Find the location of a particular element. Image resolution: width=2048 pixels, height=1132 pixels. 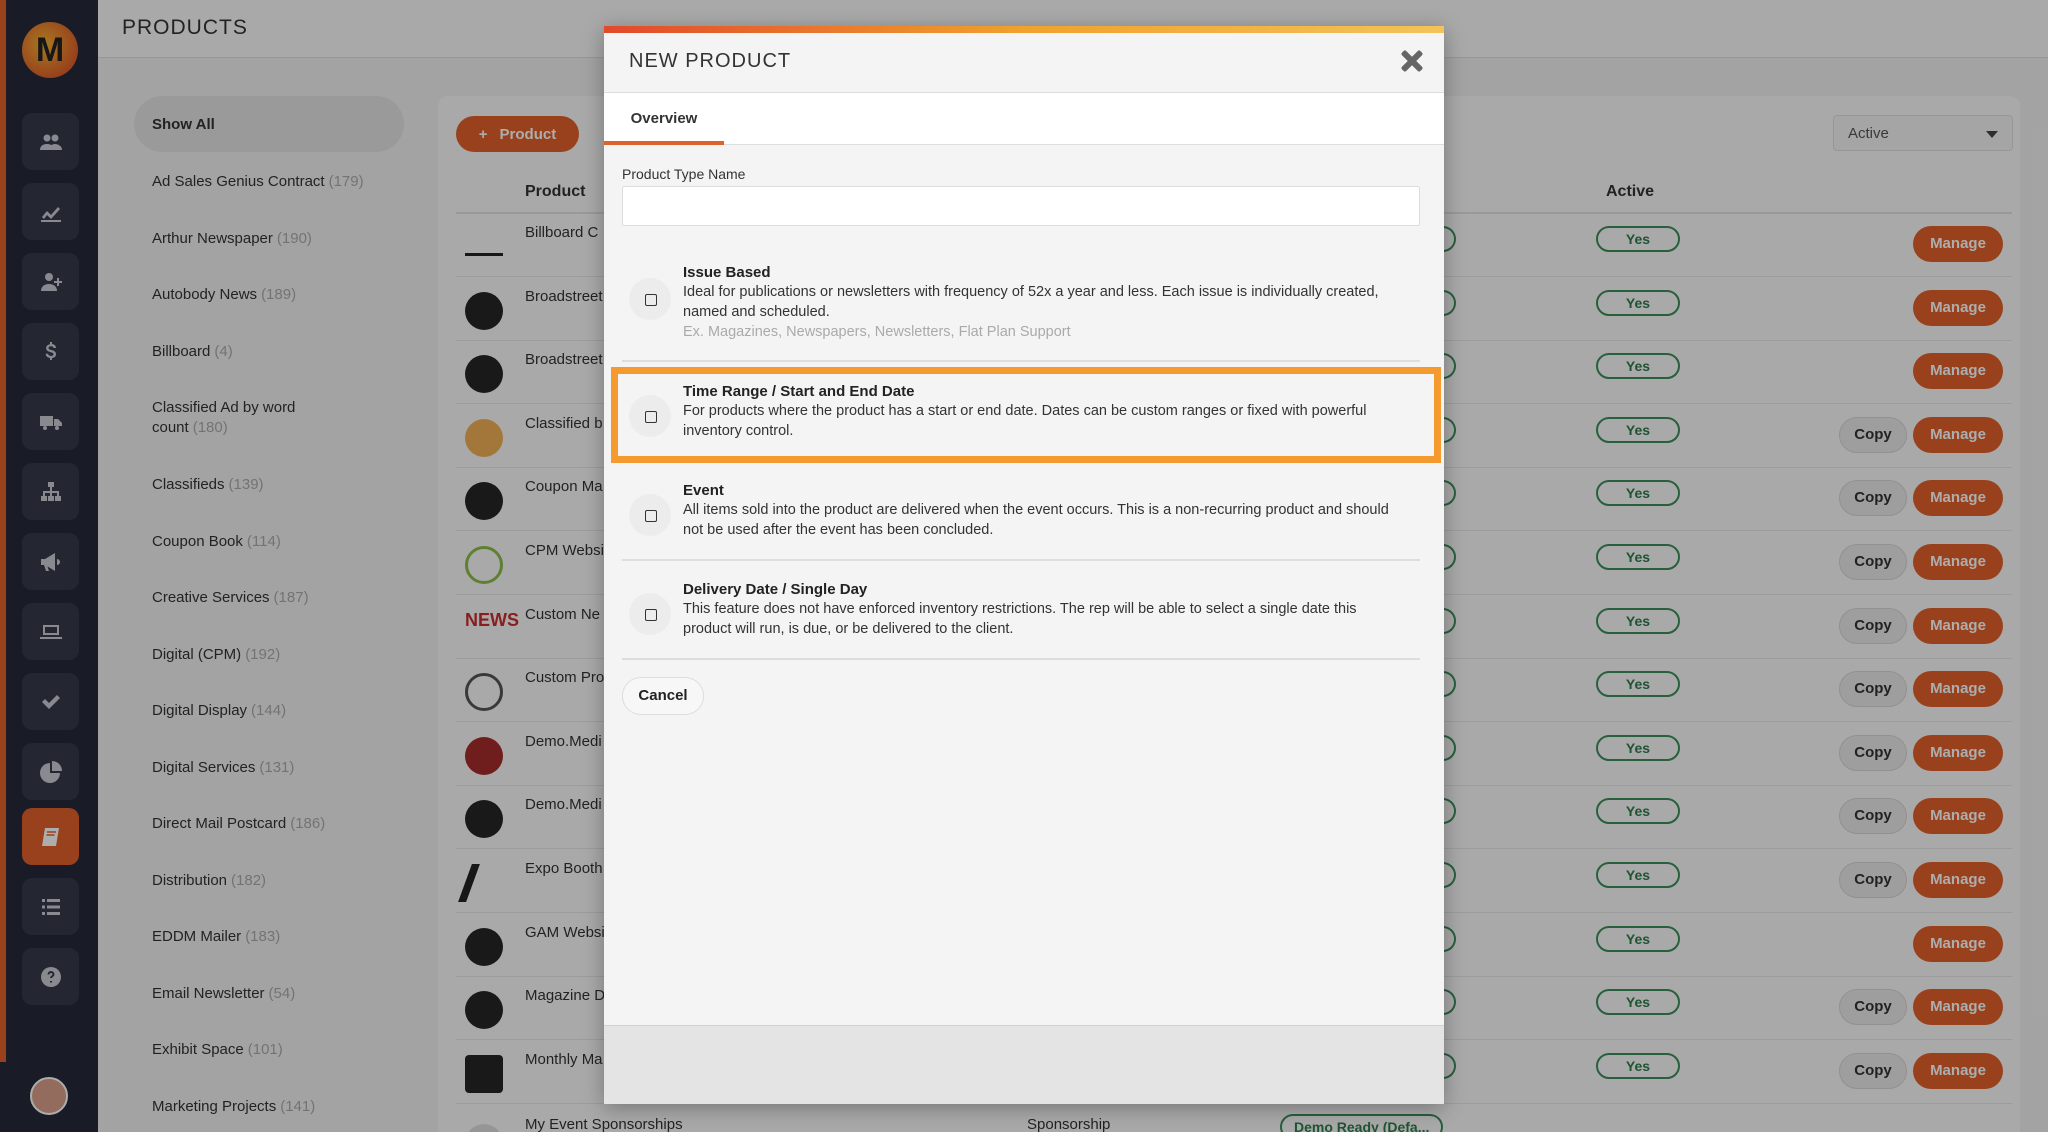

highlight-box is located at coordinates (1026, 415).